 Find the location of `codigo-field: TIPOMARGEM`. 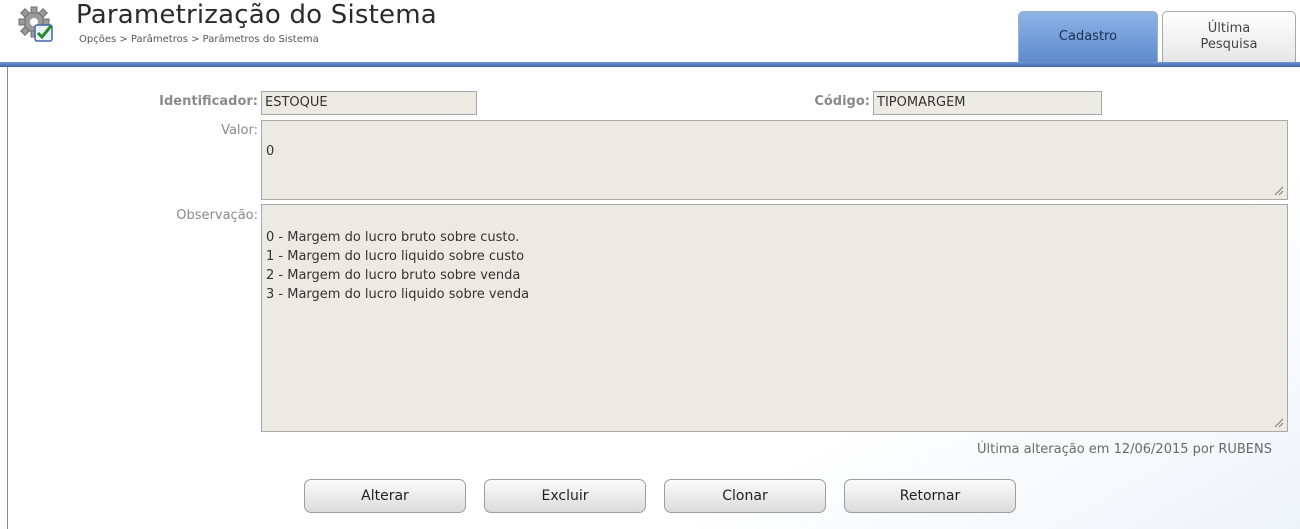

codigo-field: TIPOMARGEM is located at coordinates (987, 103).